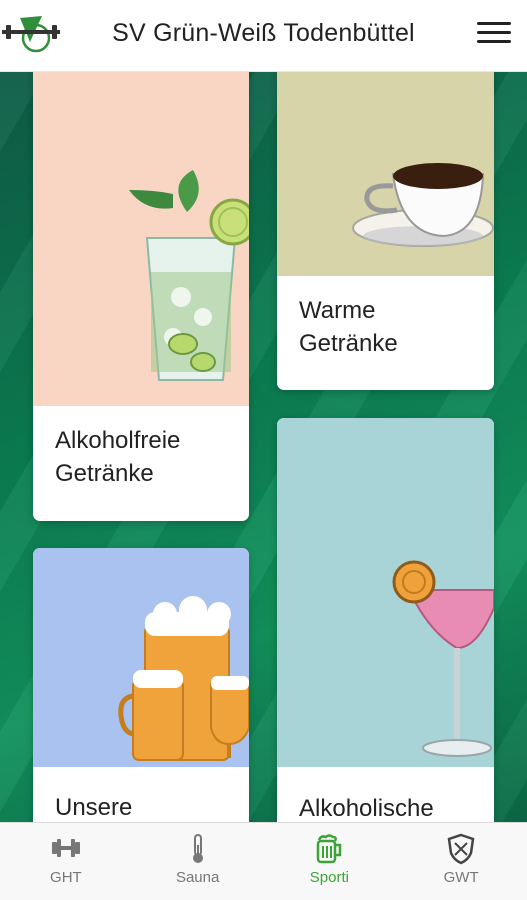 Image resolution: width=527 pixels, height=900 pixels. I want to click on tab-sauna: Sauna, so click(198, 861).